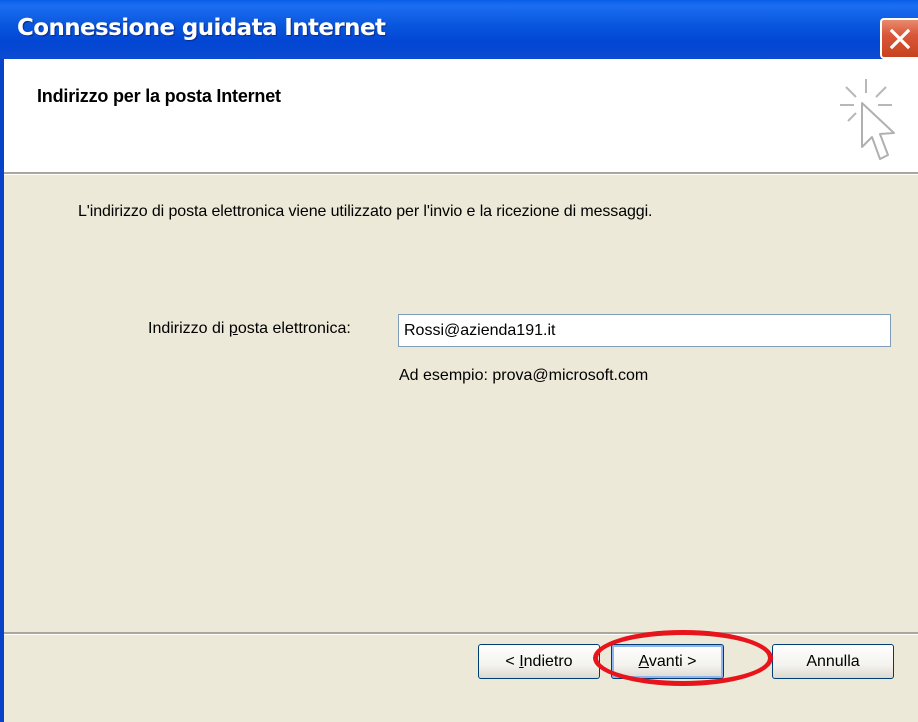 The width and height of the screenshot is (918, 722). What do you see at coordinates (461, 173) in the screenshot?
I see `header-divider` at bounding box center [461, 173].